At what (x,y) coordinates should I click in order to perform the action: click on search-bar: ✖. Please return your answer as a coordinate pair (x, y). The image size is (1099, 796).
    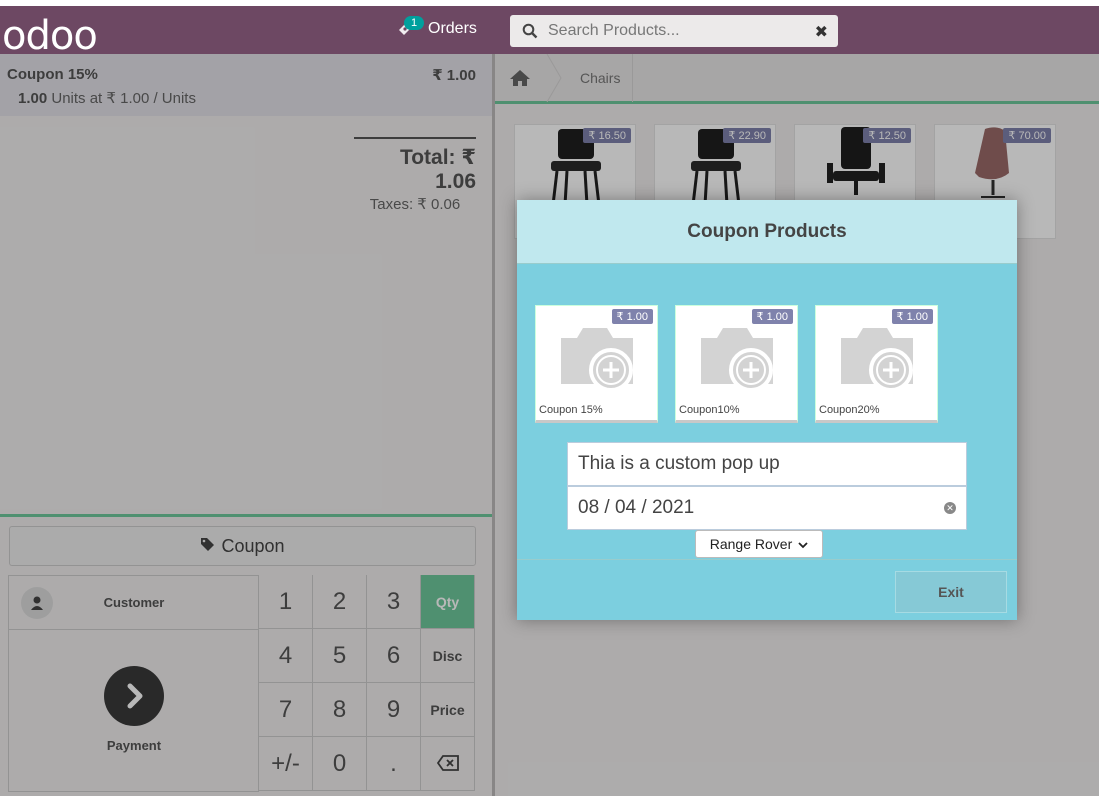
    Looking at the image, I should click on (674, 31).